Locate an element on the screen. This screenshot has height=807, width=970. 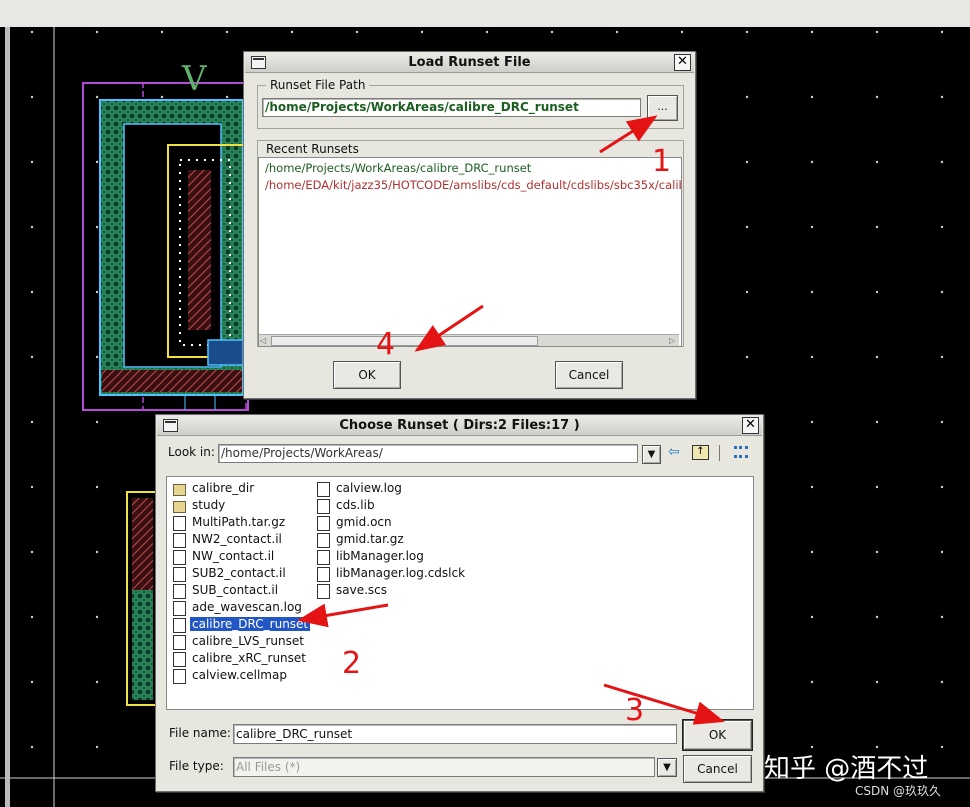
choose-ok-button: OK is located at coordinates (717, 735).